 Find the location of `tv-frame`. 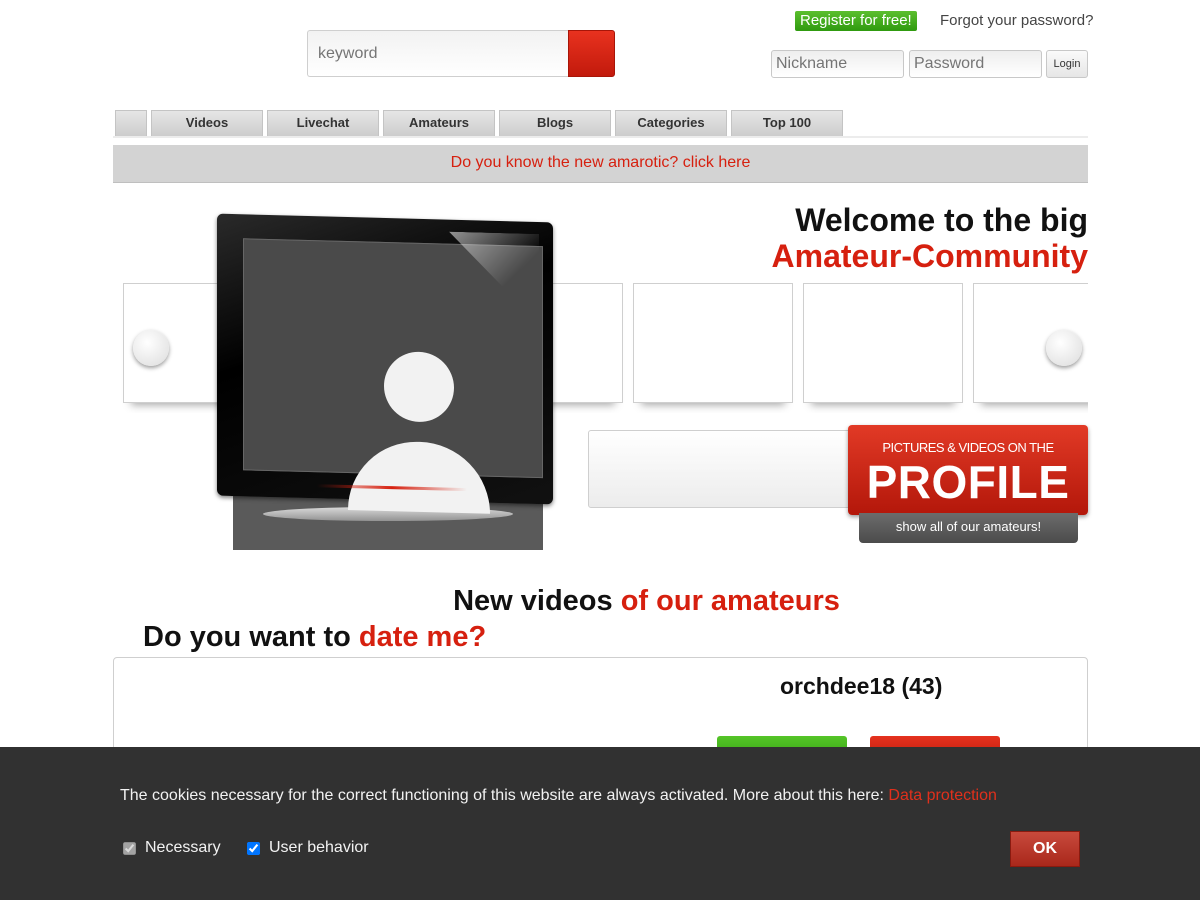

tv-frame is located at coordinates (385, 363).